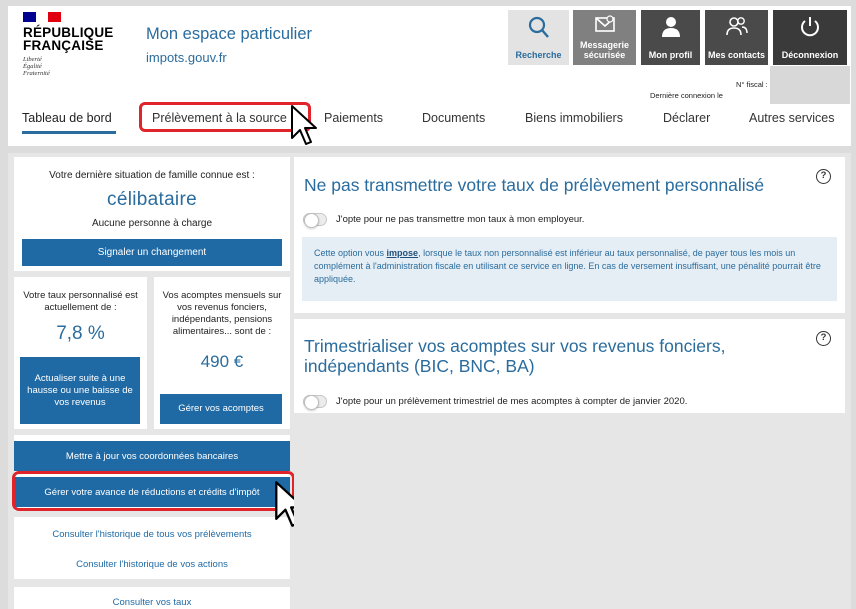  I want to click on fiscal-number-label: N° fiscal :, so click(752, 84).